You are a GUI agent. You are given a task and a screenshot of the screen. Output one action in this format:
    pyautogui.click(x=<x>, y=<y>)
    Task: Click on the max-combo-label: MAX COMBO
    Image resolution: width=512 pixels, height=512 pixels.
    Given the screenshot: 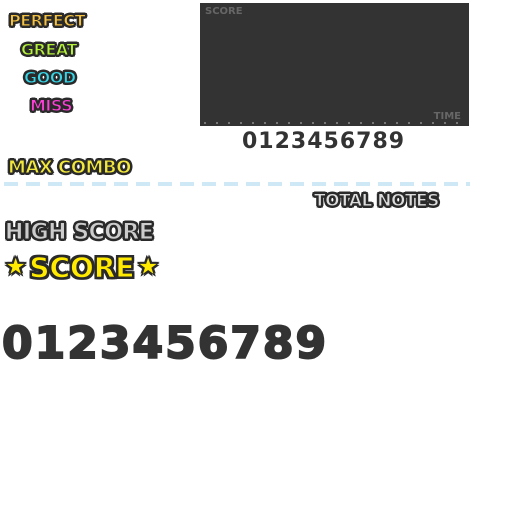 What is the action you would take?
    pyautogui.click(x=70, y=168)
    